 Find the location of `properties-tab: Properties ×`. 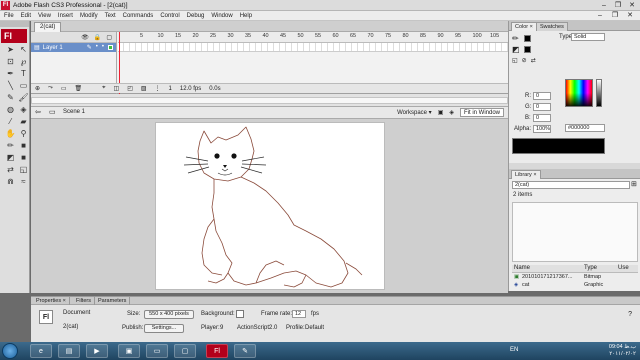

properties-tab: Properties × is located at coordinates (51, 301).